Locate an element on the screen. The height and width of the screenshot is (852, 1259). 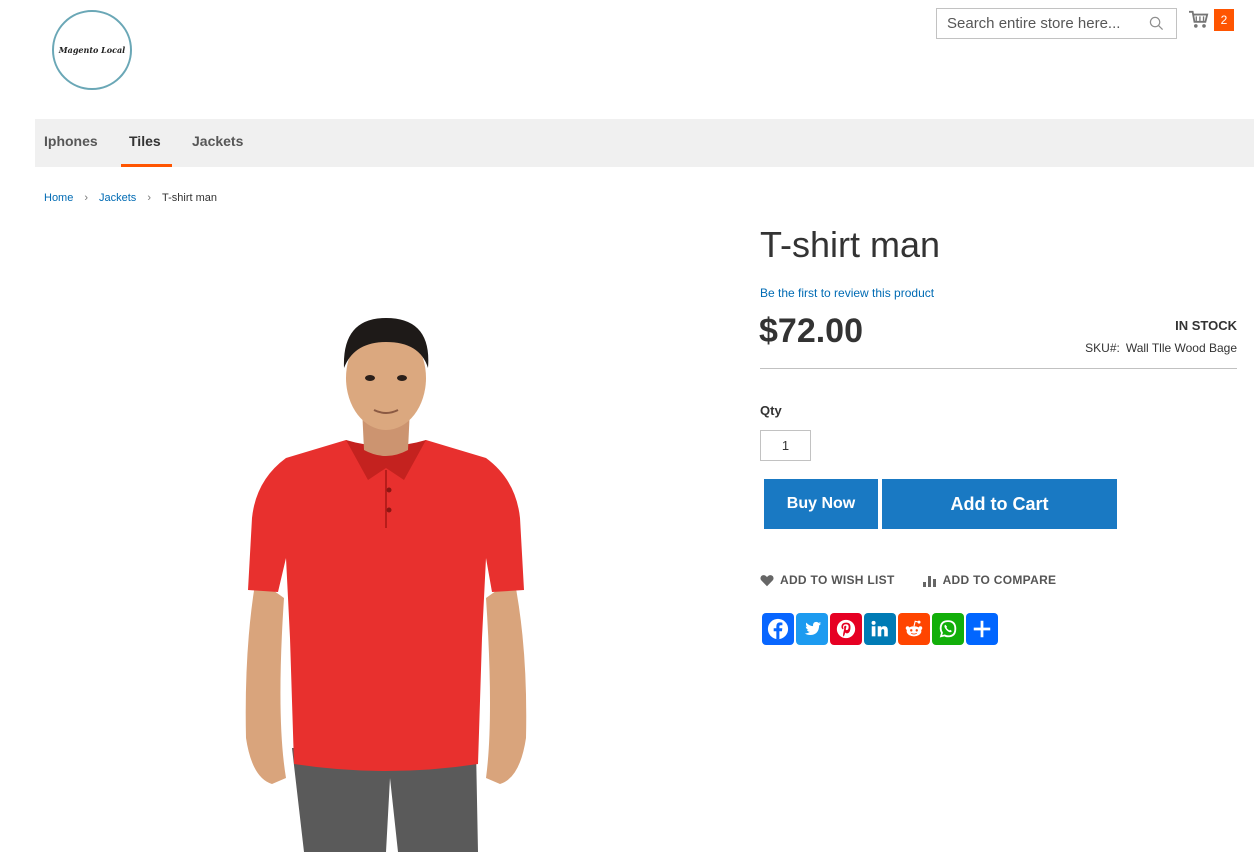
review-link: Be the first to review this product is located at coordinates (847, 293).